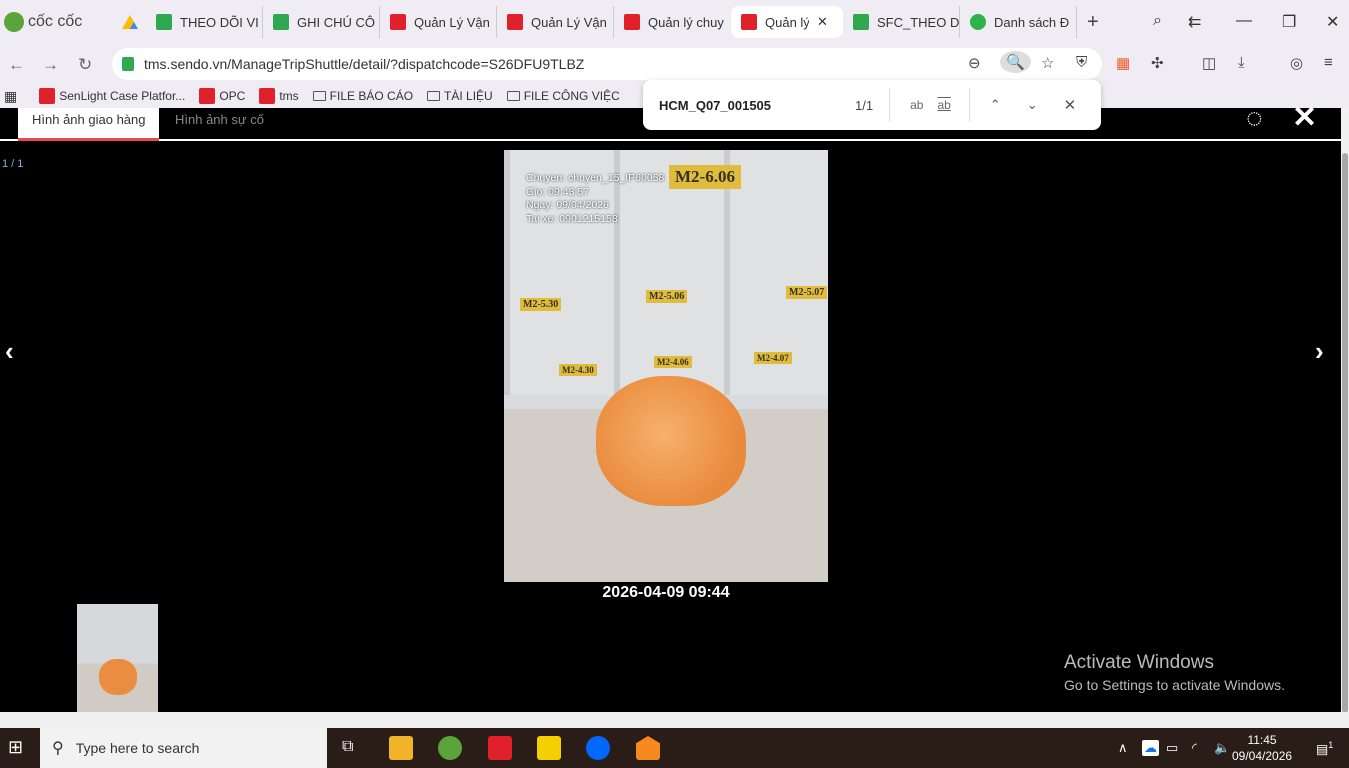  I want to click on zalo-icon, so click(598, 748).